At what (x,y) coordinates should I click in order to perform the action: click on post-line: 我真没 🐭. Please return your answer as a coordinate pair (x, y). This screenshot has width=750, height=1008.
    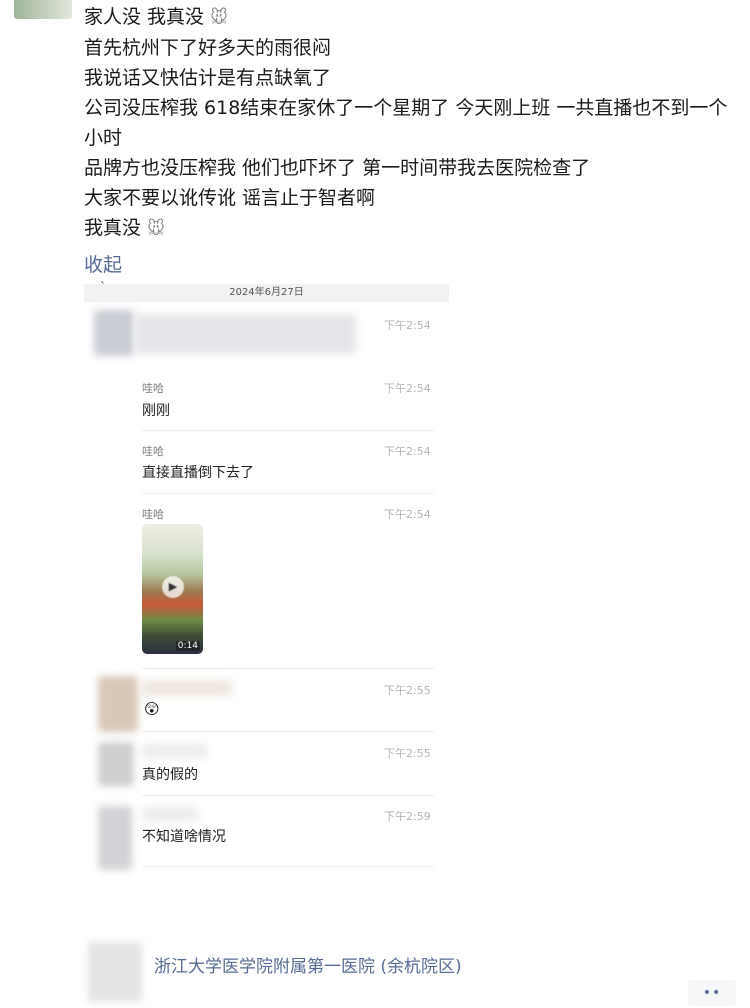
    Looking at the image, I should click on (124, 228).